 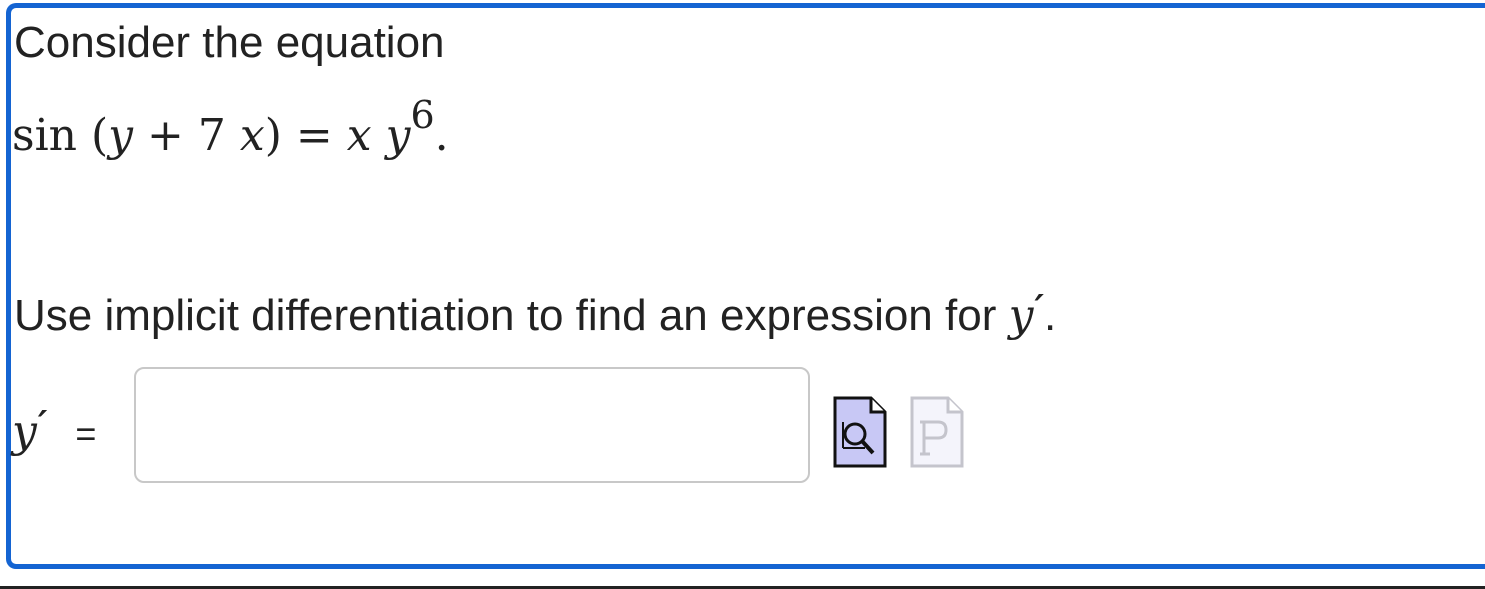 I want to click on instruction-prime: ′, so click(x=1039, y=308).